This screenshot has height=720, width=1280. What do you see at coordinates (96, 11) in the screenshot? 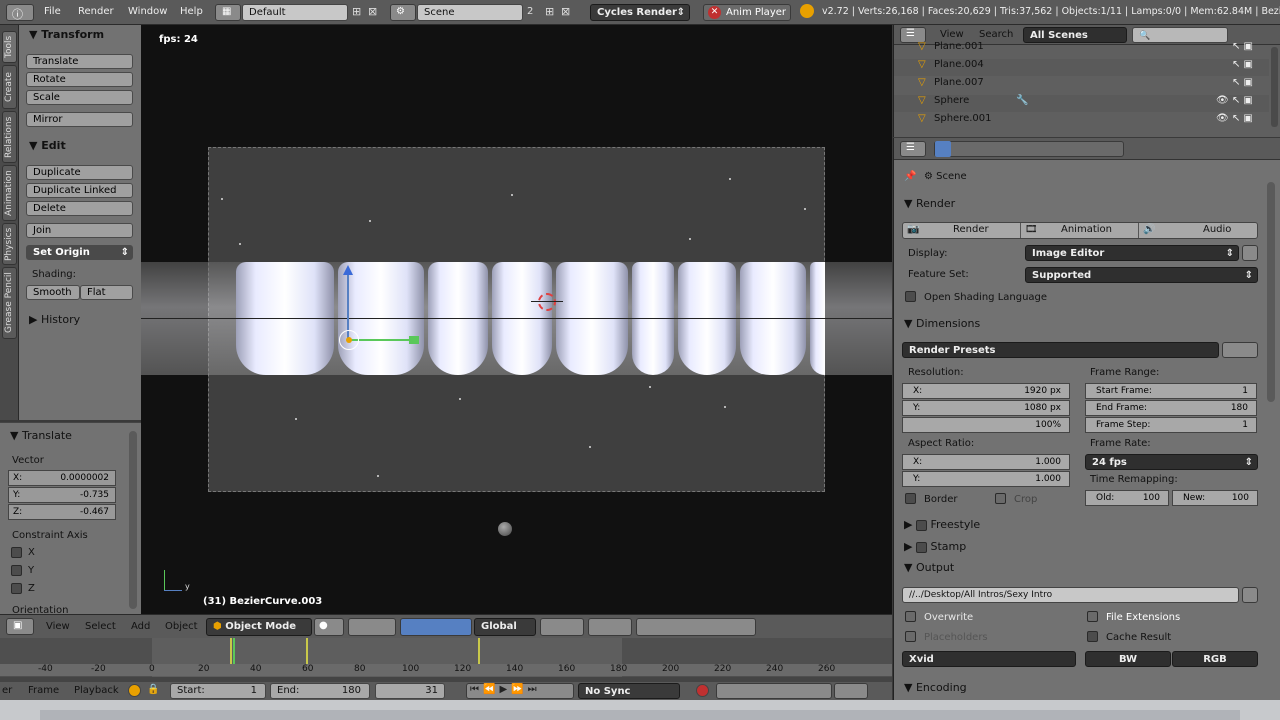
I see `menu-render: Render` at bounding box center [96, 11].